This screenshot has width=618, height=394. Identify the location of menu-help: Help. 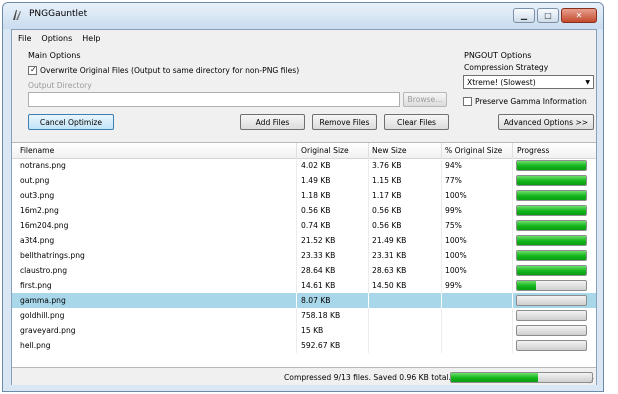
(91, 38).